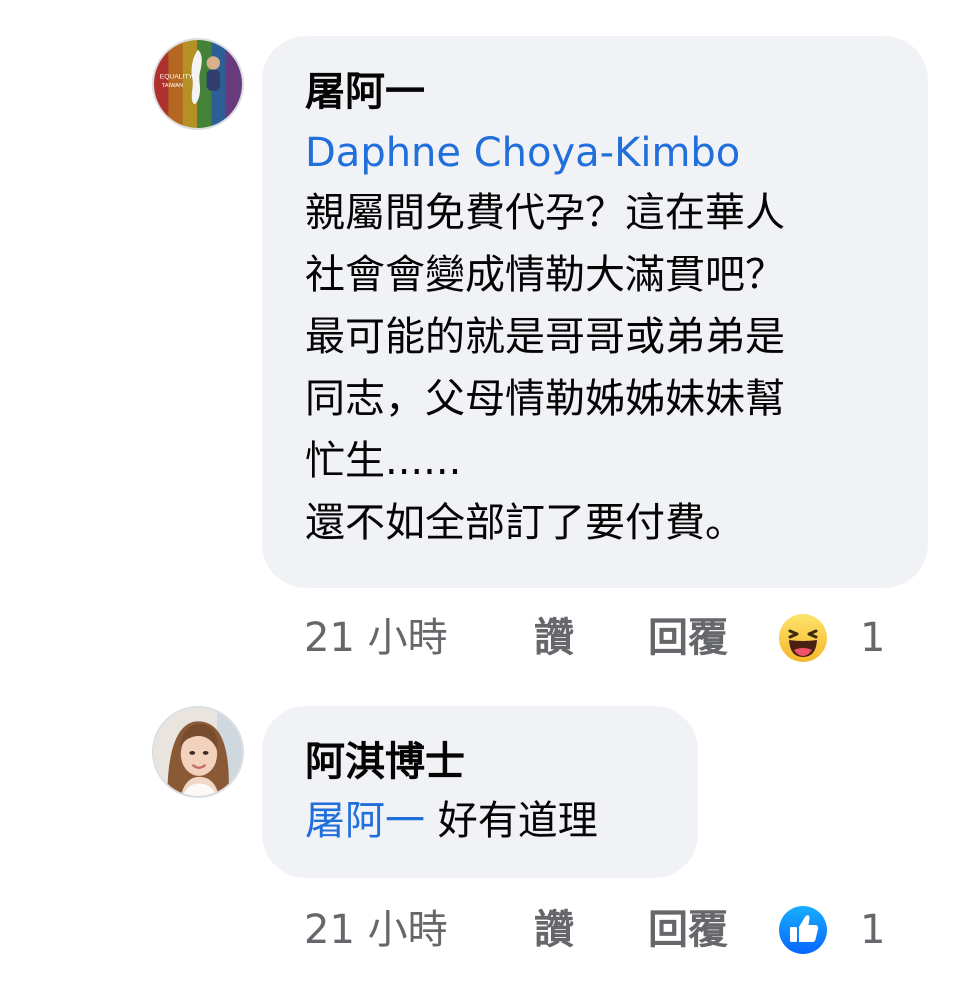  What do you see at coordinates (616, 92) in the screenshot?
I see `comment-author-name: 屠阿一` at bounding box center [616, 92].